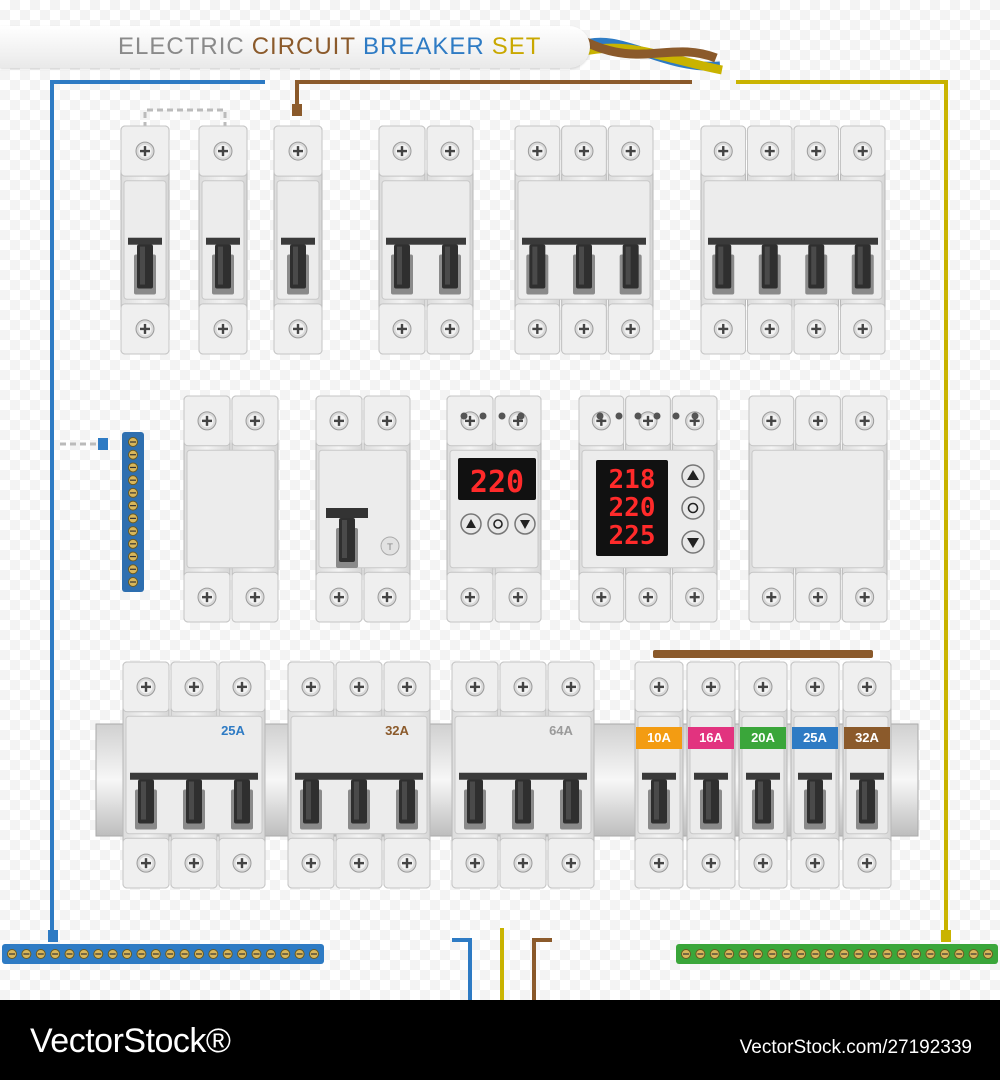 The image size is (1000, 1080). What do you see at coordinates (233, 730) in the screenshot?
I see `breaker-rating-label: 25A` at bounding box center [233, 730].